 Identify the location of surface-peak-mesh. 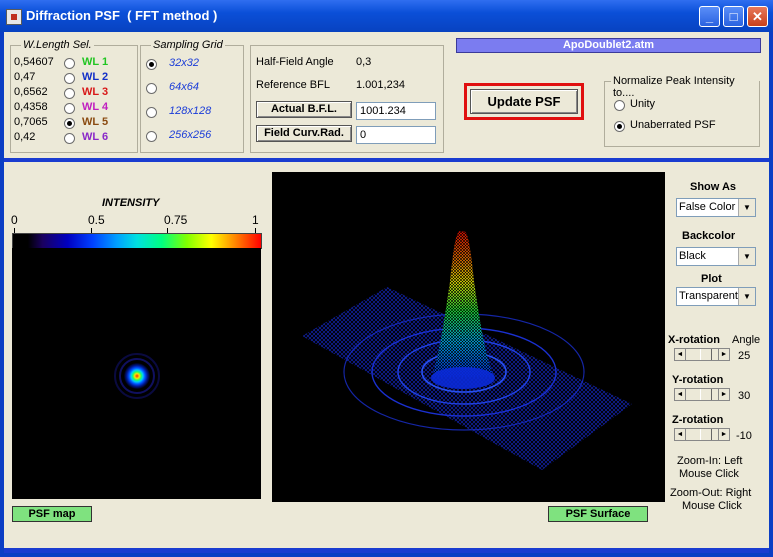
(463, 304).